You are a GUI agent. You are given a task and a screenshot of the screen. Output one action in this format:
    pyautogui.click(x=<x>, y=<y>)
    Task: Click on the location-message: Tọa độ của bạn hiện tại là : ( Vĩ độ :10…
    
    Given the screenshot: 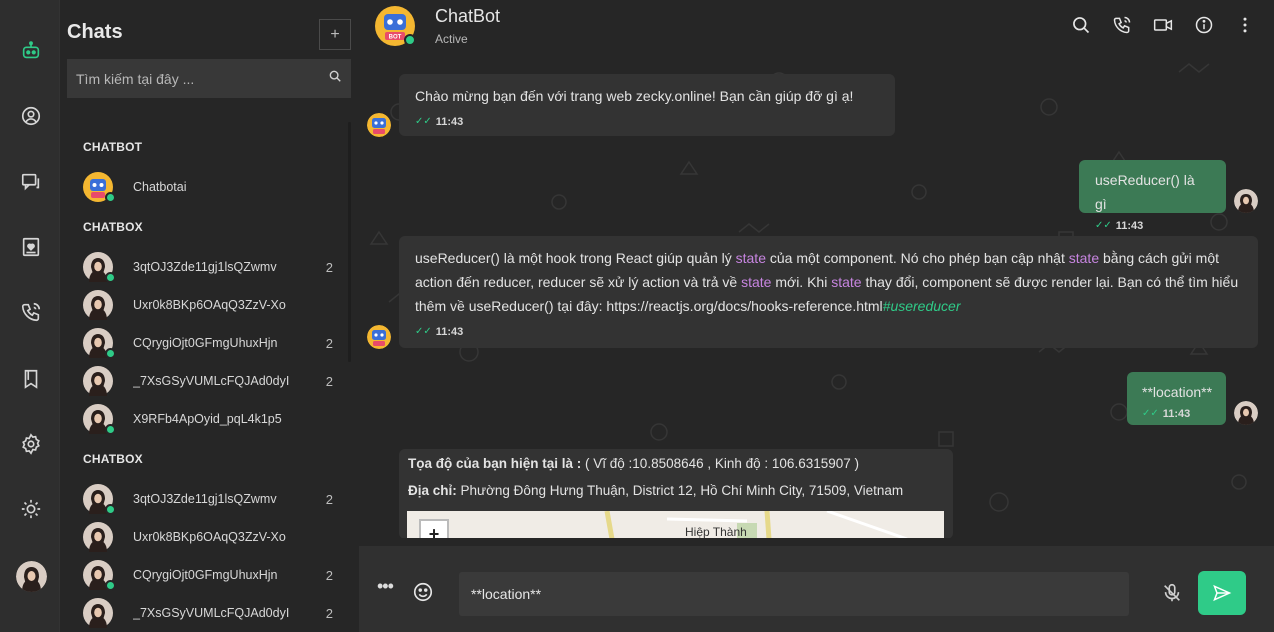 What is the action you would take?
    pyautogui.click(x=676, y=493)
    